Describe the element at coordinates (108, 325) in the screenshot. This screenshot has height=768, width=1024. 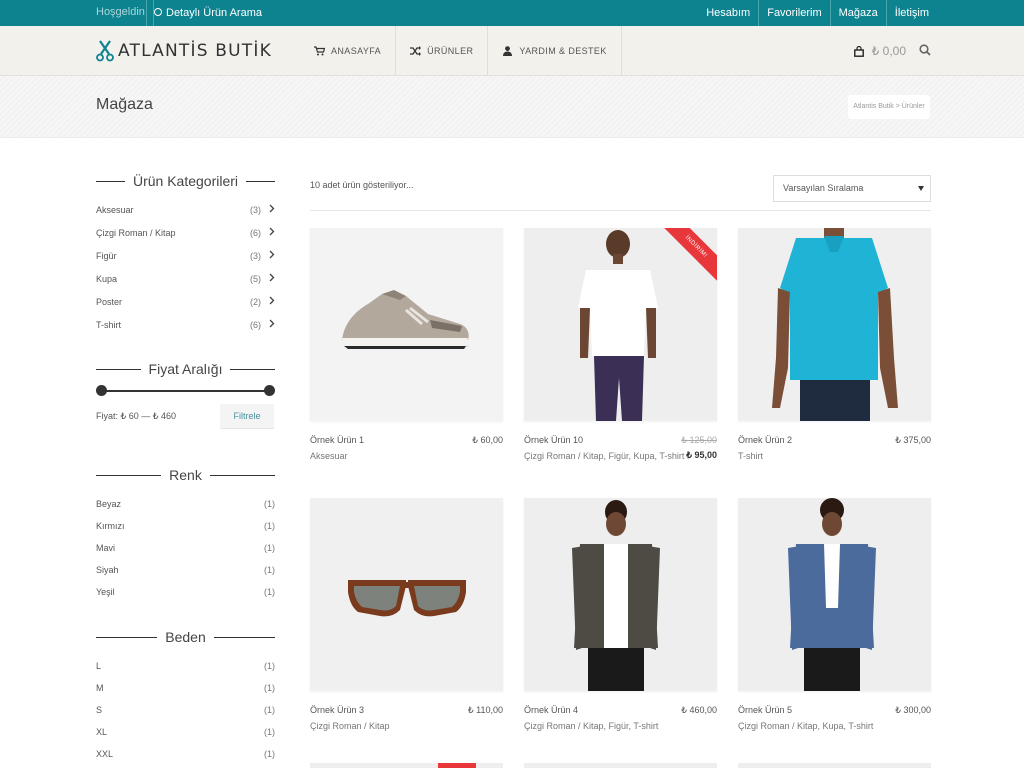
I see `filter-item-label: T-shirt` at that location.